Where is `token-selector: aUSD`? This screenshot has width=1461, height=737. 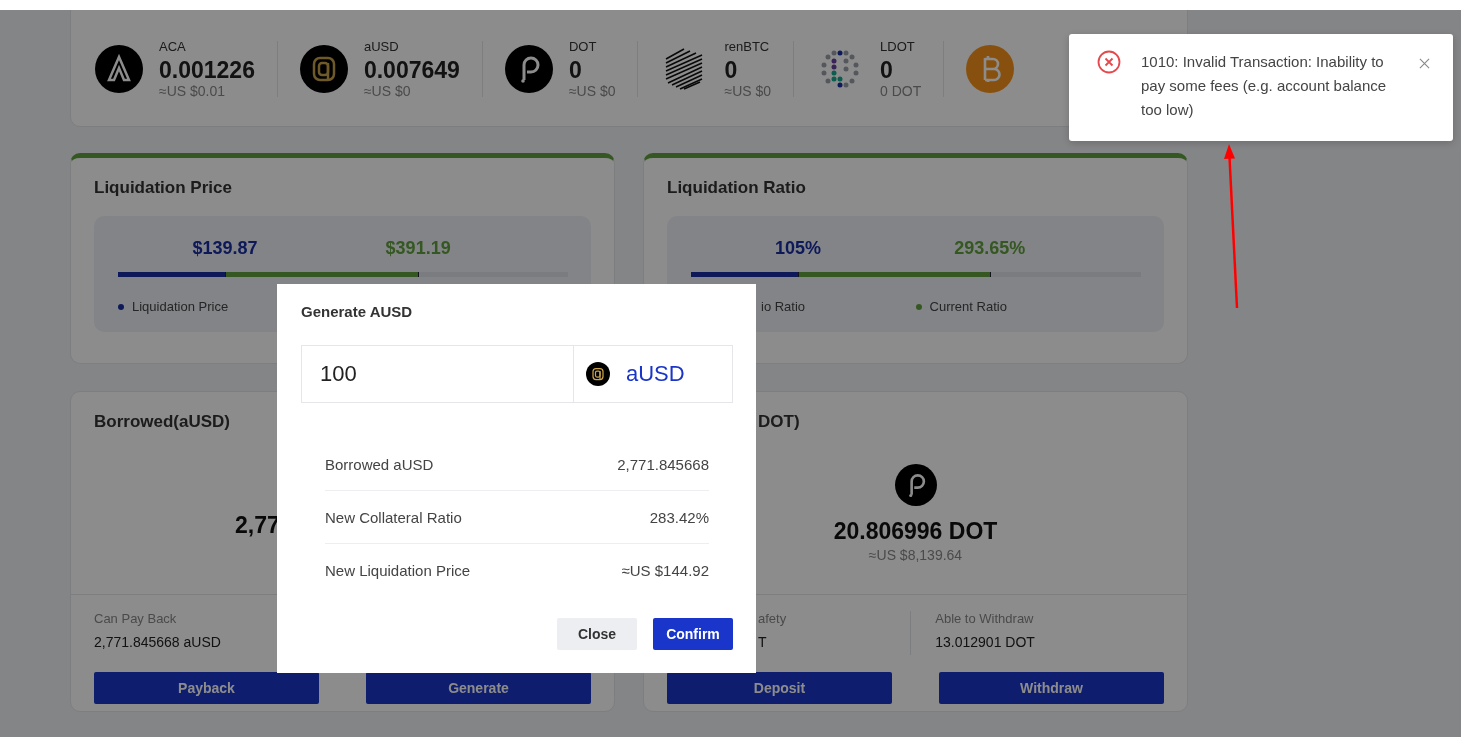
token-selector: aUSD is located at coordinates (653, 374).